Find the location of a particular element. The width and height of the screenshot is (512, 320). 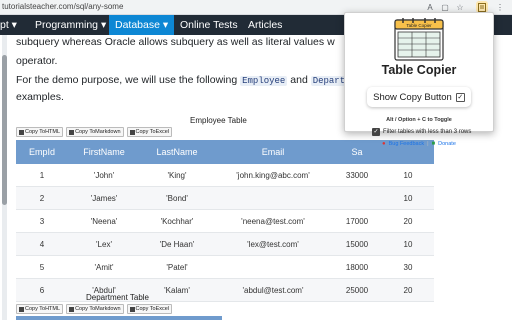

table-header-row: EmpId FirstName LastName Email Sa is located at coordinates (225, 152).